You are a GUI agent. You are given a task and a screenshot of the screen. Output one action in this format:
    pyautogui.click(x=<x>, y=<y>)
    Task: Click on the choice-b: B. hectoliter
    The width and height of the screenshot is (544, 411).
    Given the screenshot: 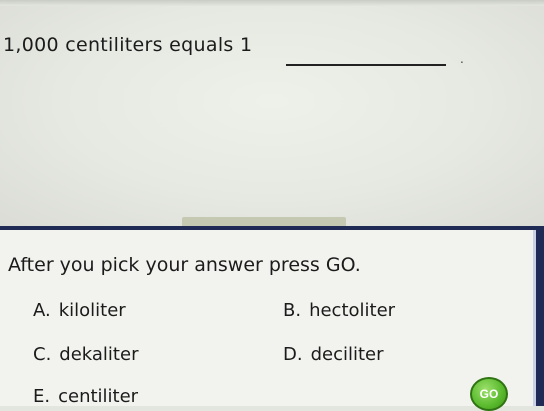 What is the action you would take?
    pyautogui.click(x=339, y=310)
    